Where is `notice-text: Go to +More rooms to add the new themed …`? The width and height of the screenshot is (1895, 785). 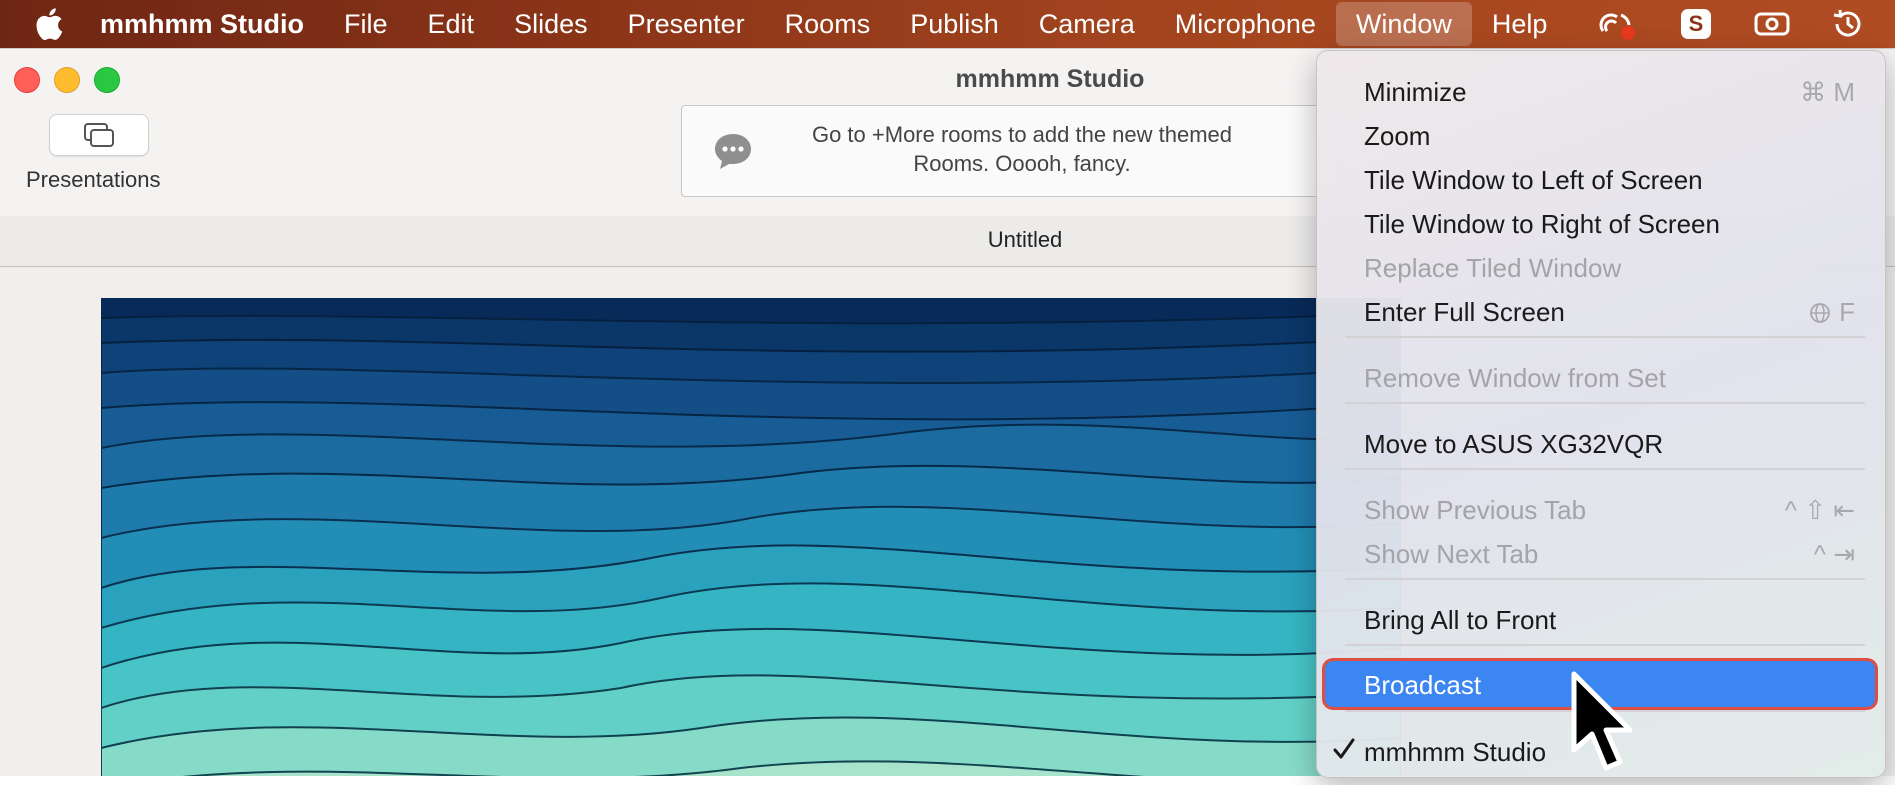 notice-text: Go to +More rooms to add the new themed … is located at coordinates (1022, 149).